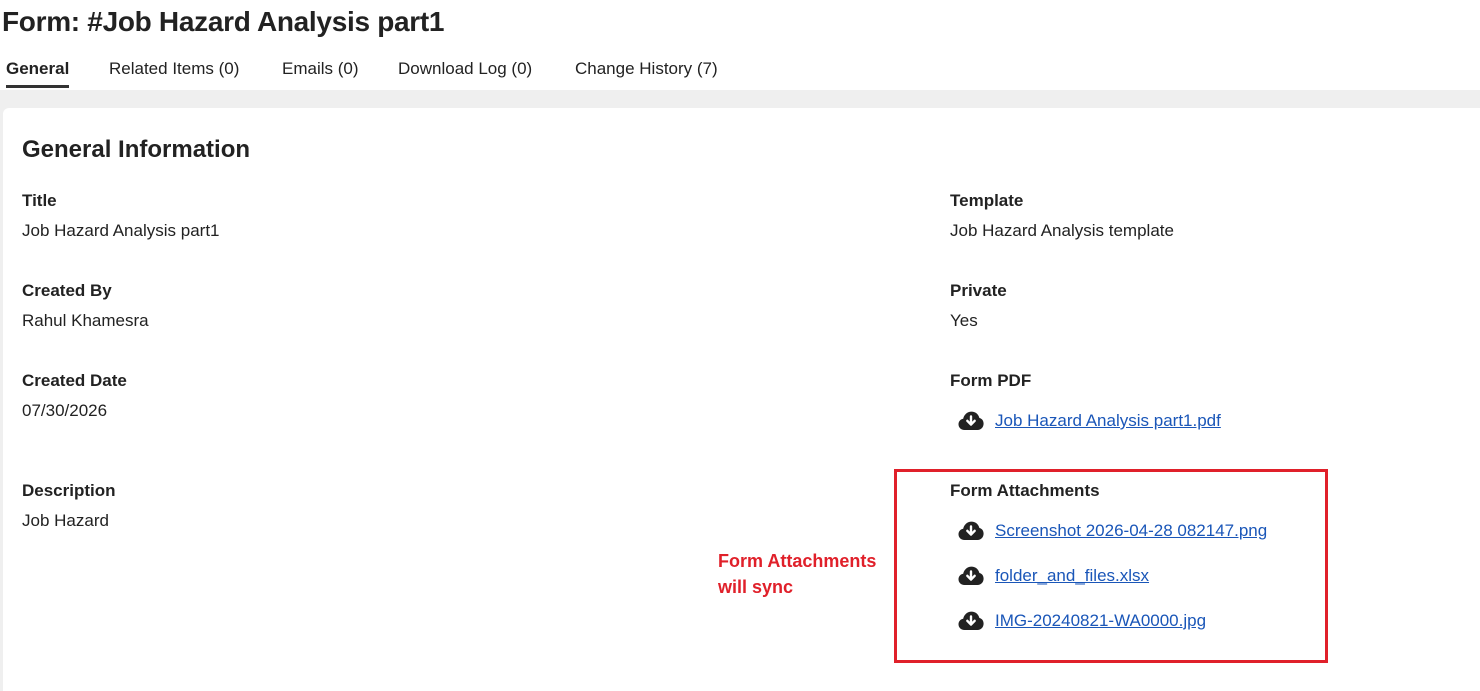 The height and width of the screenshot is (691, 1480). What do you see at coordinates (756, 587) in the screenshot?
I see `annotation-line: will sync` at bounding box center [756, 587].